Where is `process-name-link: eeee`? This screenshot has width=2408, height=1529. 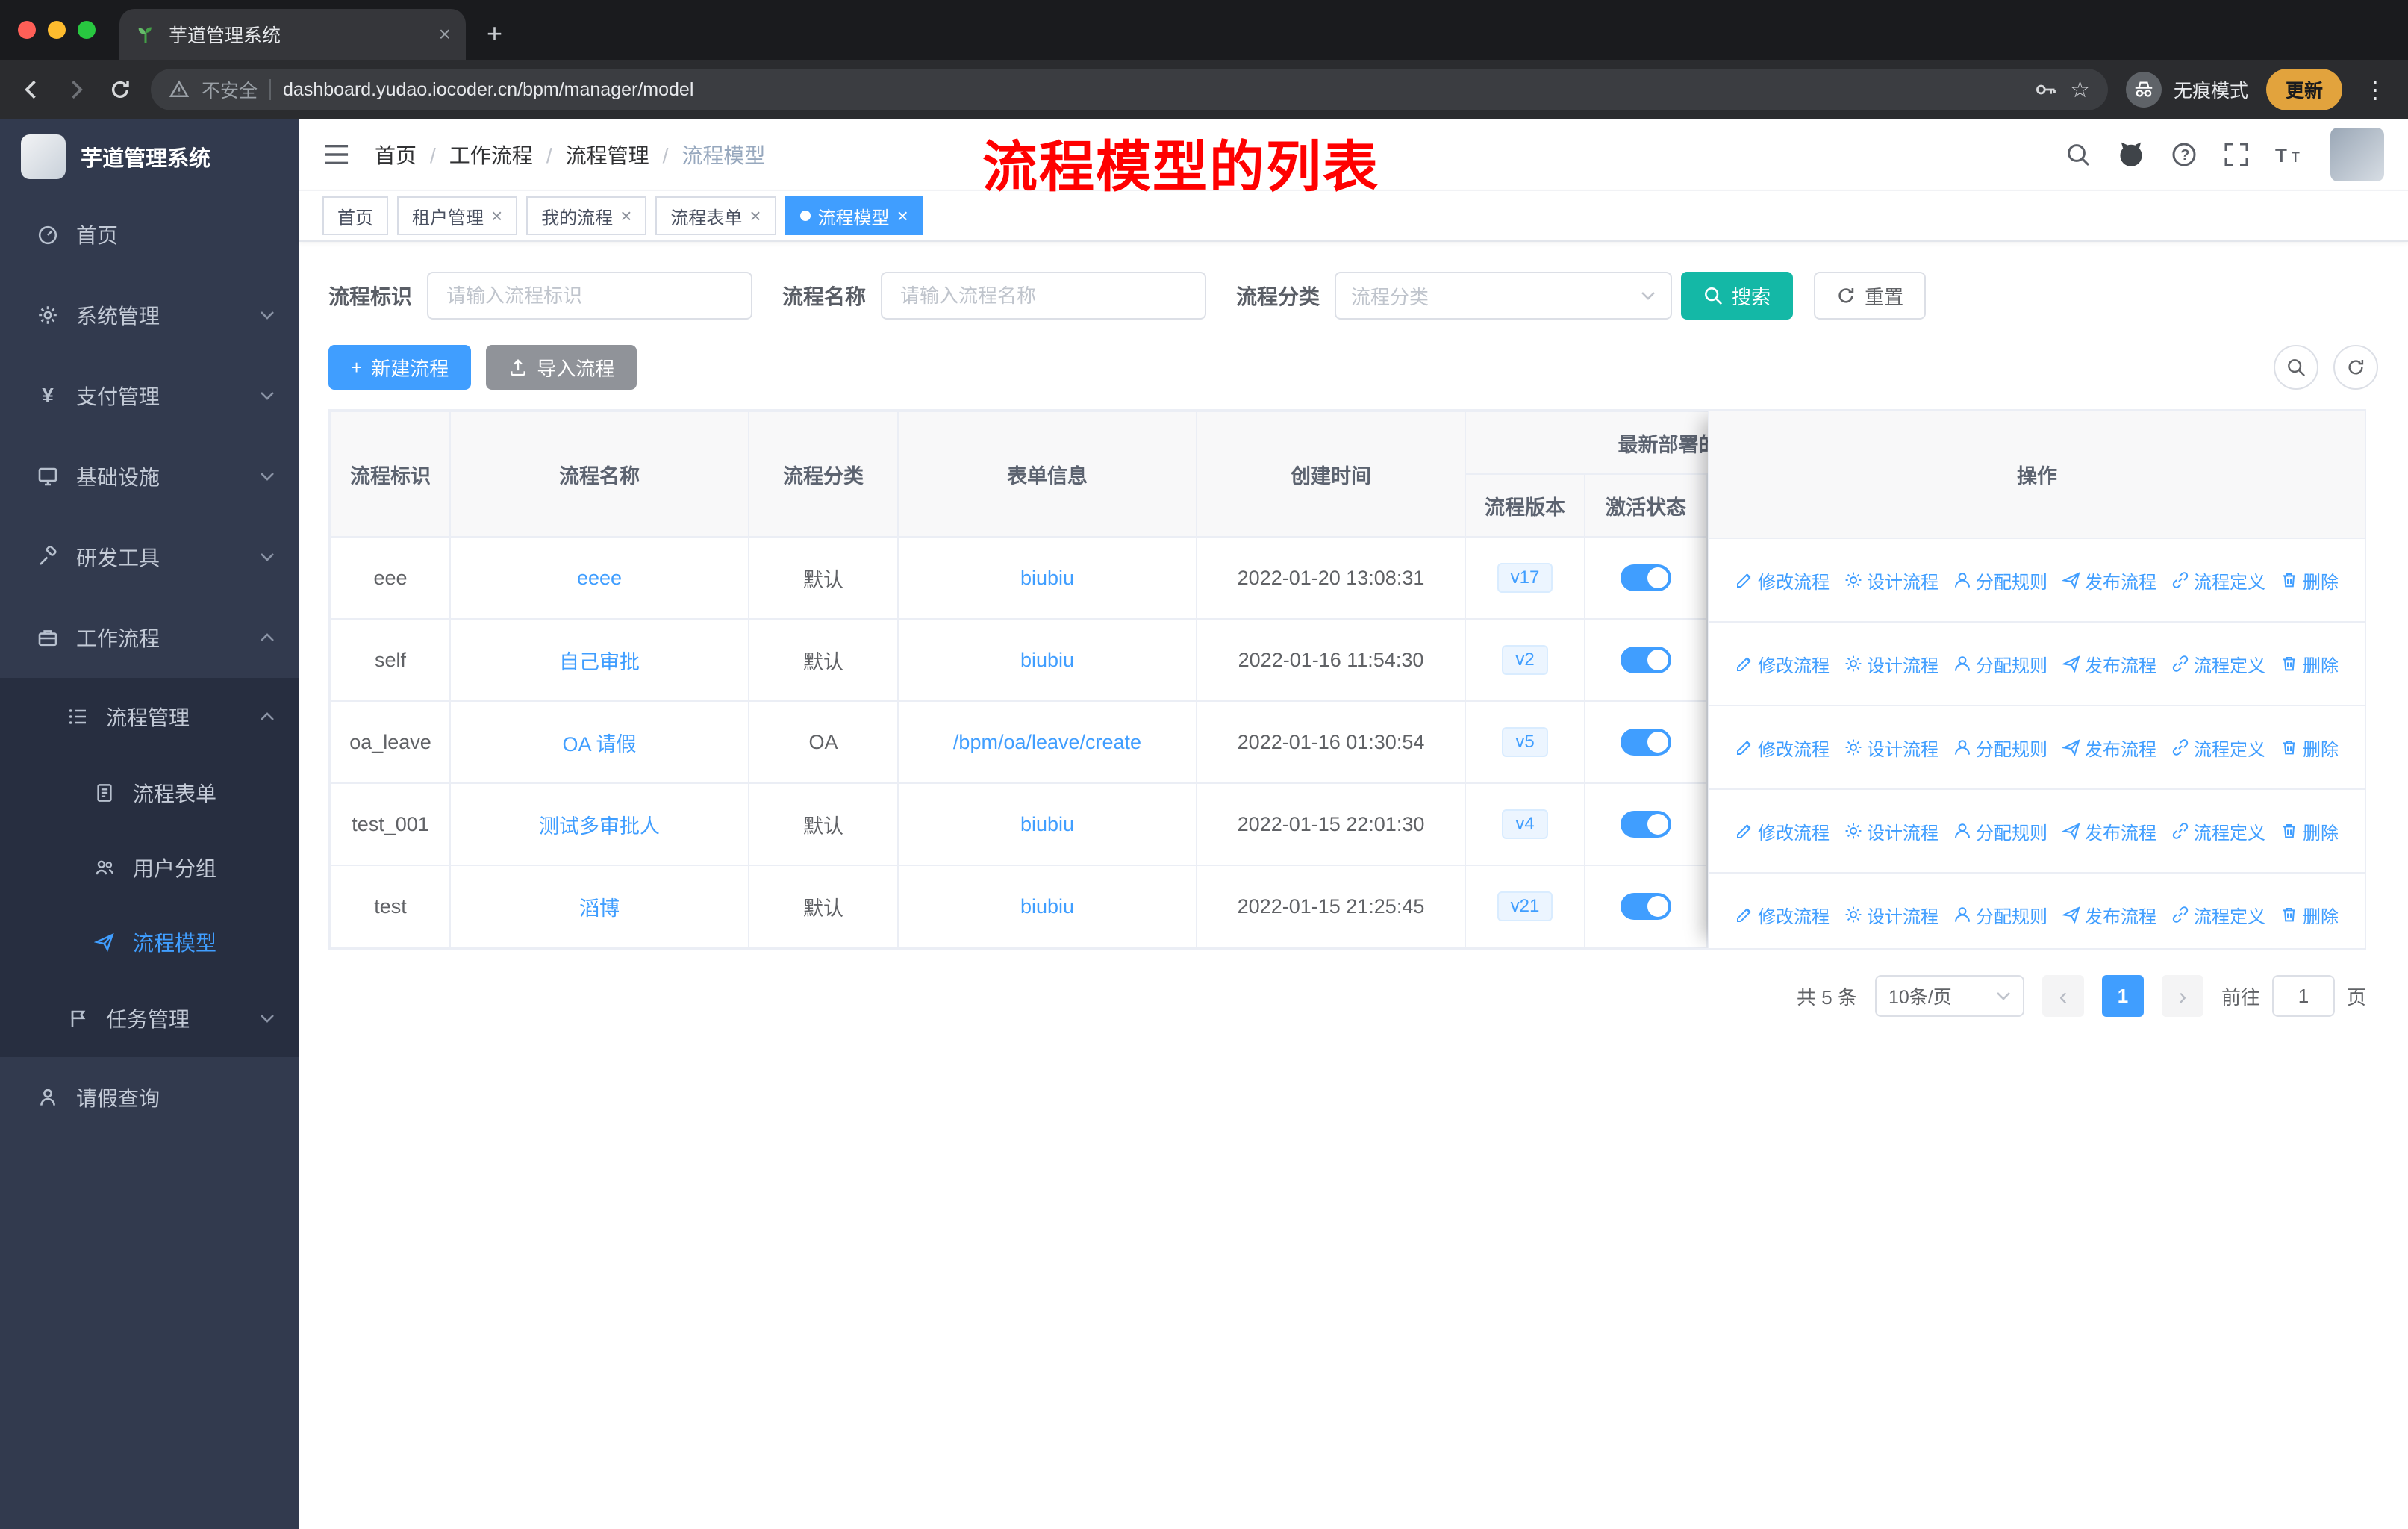 process-name-link: eeee is located at coordinates (599, 578).